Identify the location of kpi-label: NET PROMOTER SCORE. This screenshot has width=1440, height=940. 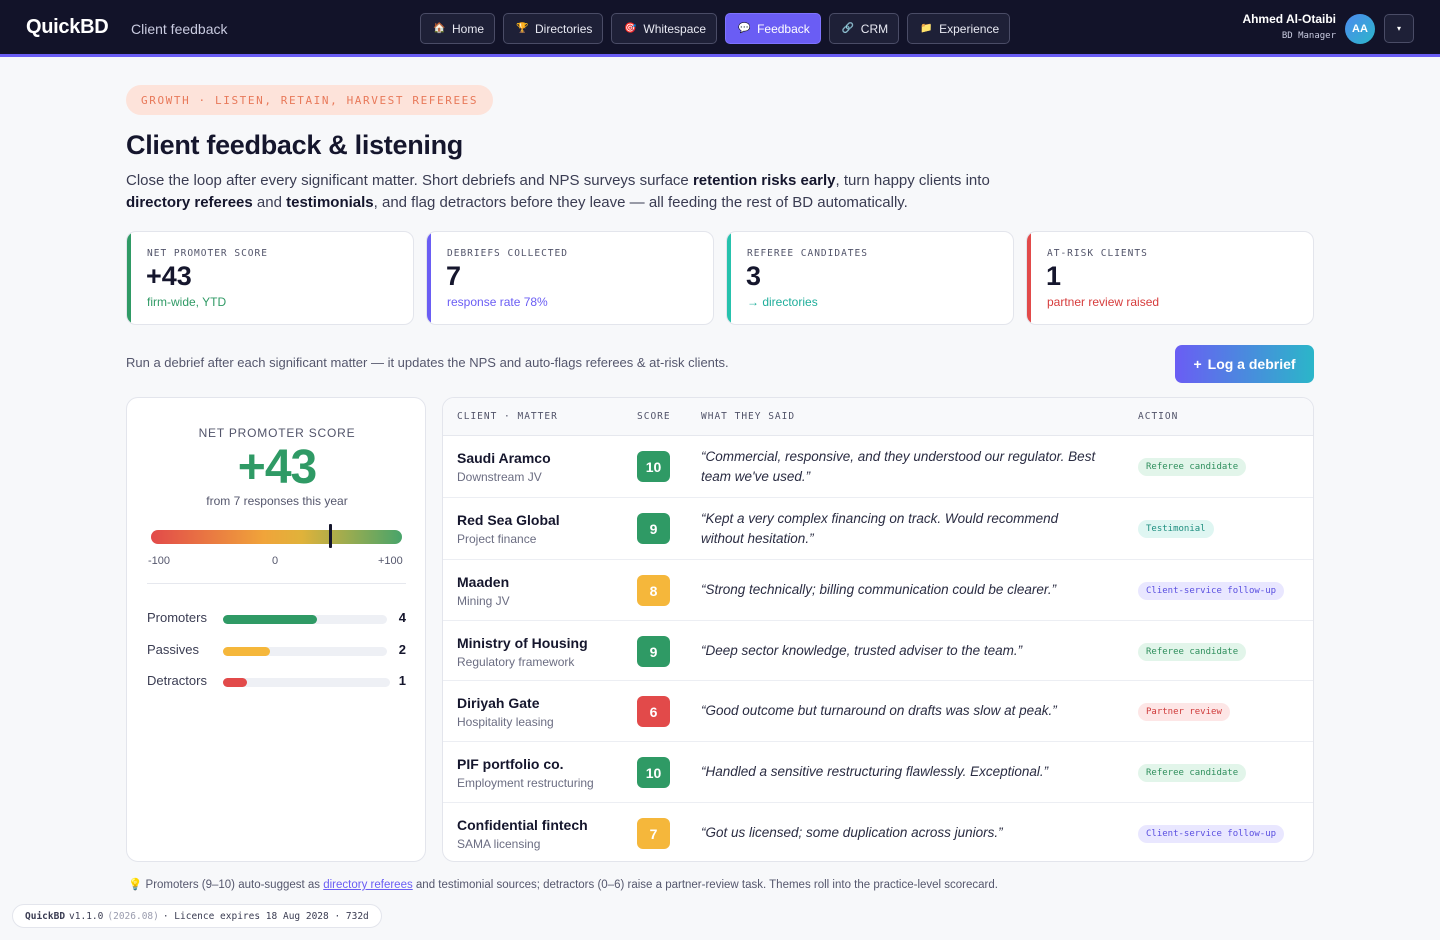
(207, 253).